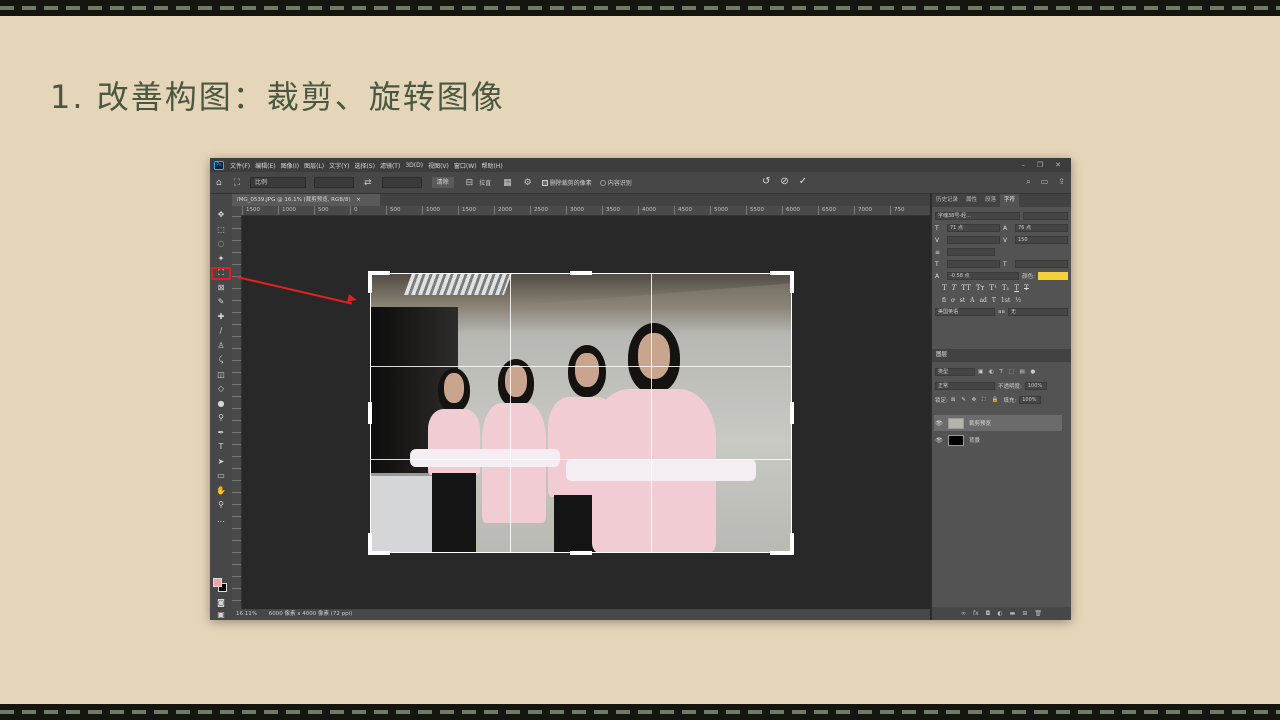 The height and width of the screenshot is (720, 1280). I want to click on menu-layer: 图层(L), so click(314, 165).